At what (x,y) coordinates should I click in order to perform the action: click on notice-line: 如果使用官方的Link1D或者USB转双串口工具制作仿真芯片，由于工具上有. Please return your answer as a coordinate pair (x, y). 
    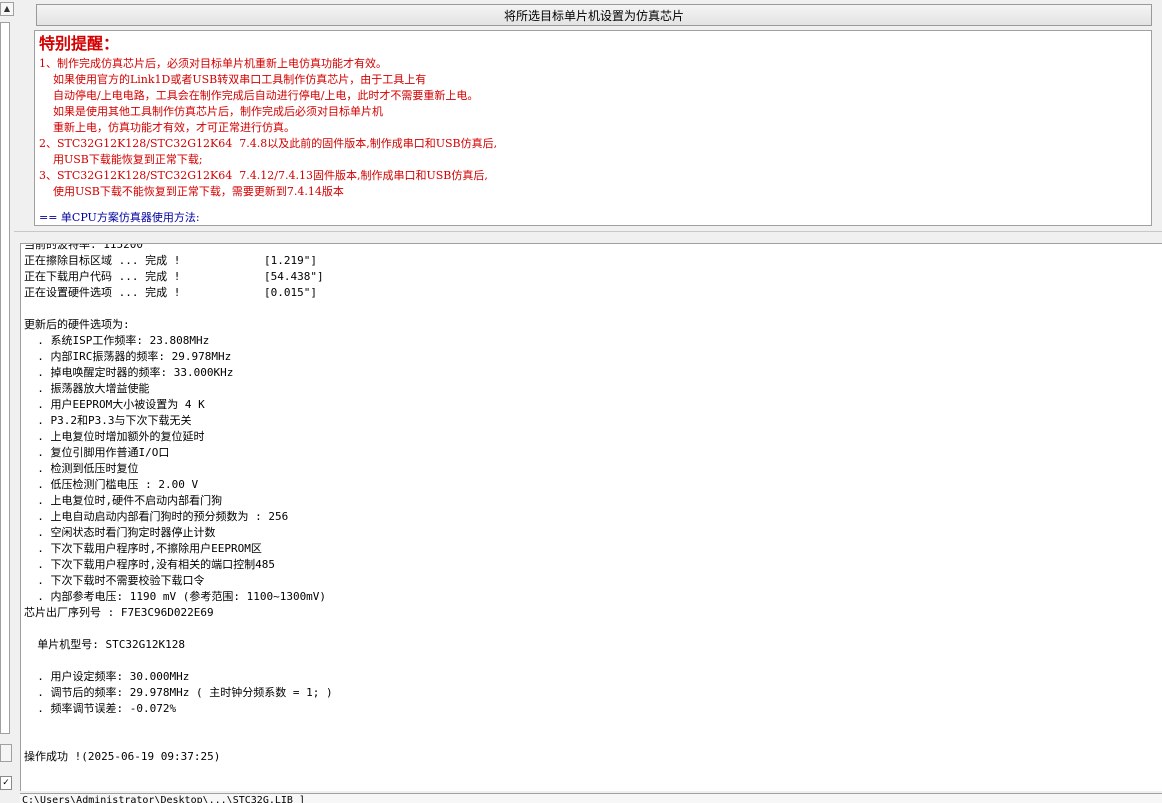
    Looking at the image, I should click on (233, 79).